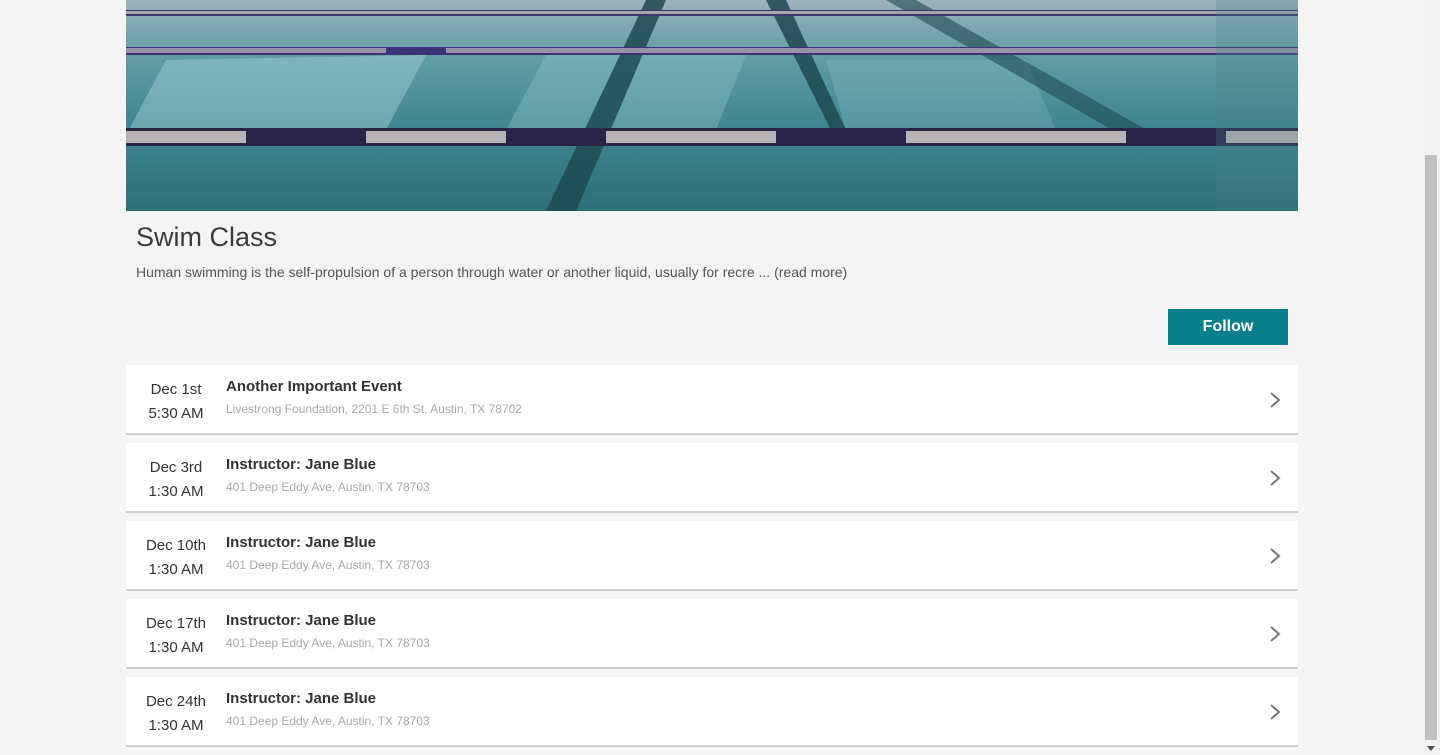  I want to click on event-time: 5:30 AM, so click(176, 413).